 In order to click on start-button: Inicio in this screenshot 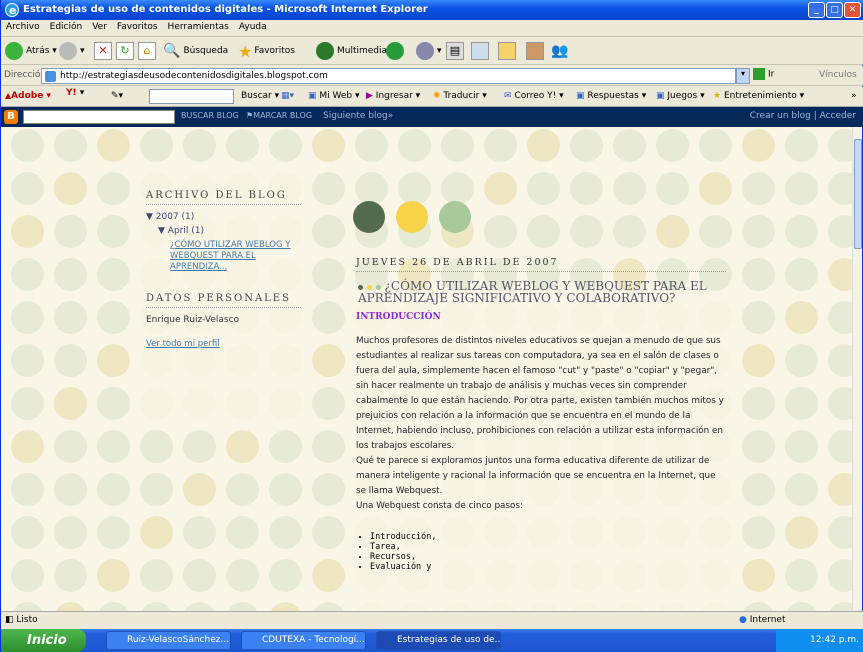, I will do `click(43, 640)`.